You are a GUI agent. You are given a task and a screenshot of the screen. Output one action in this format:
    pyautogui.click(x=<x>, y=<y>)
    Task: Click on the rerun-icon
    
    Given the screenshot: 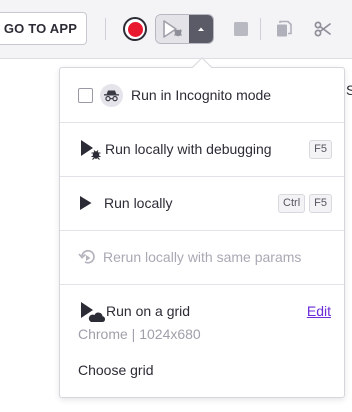 What is the action you would take?
    pyautogui.click(x=86, y=256)
    